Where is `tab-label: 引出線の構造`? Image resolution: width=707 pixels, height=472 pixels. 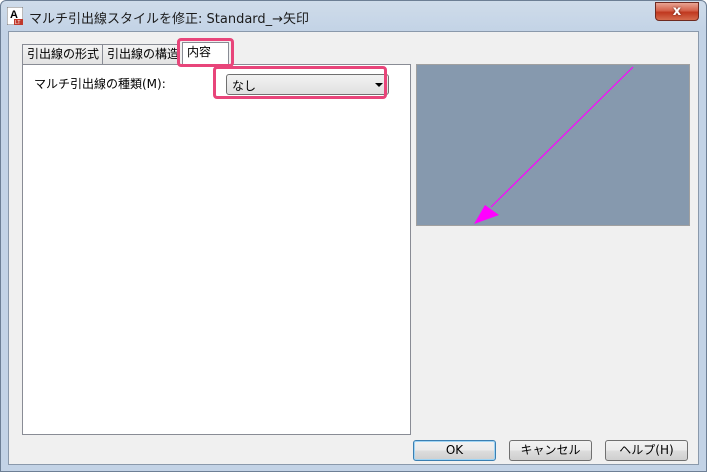
tab-label: 引出線の構造 is located at coordinates (143, 54).